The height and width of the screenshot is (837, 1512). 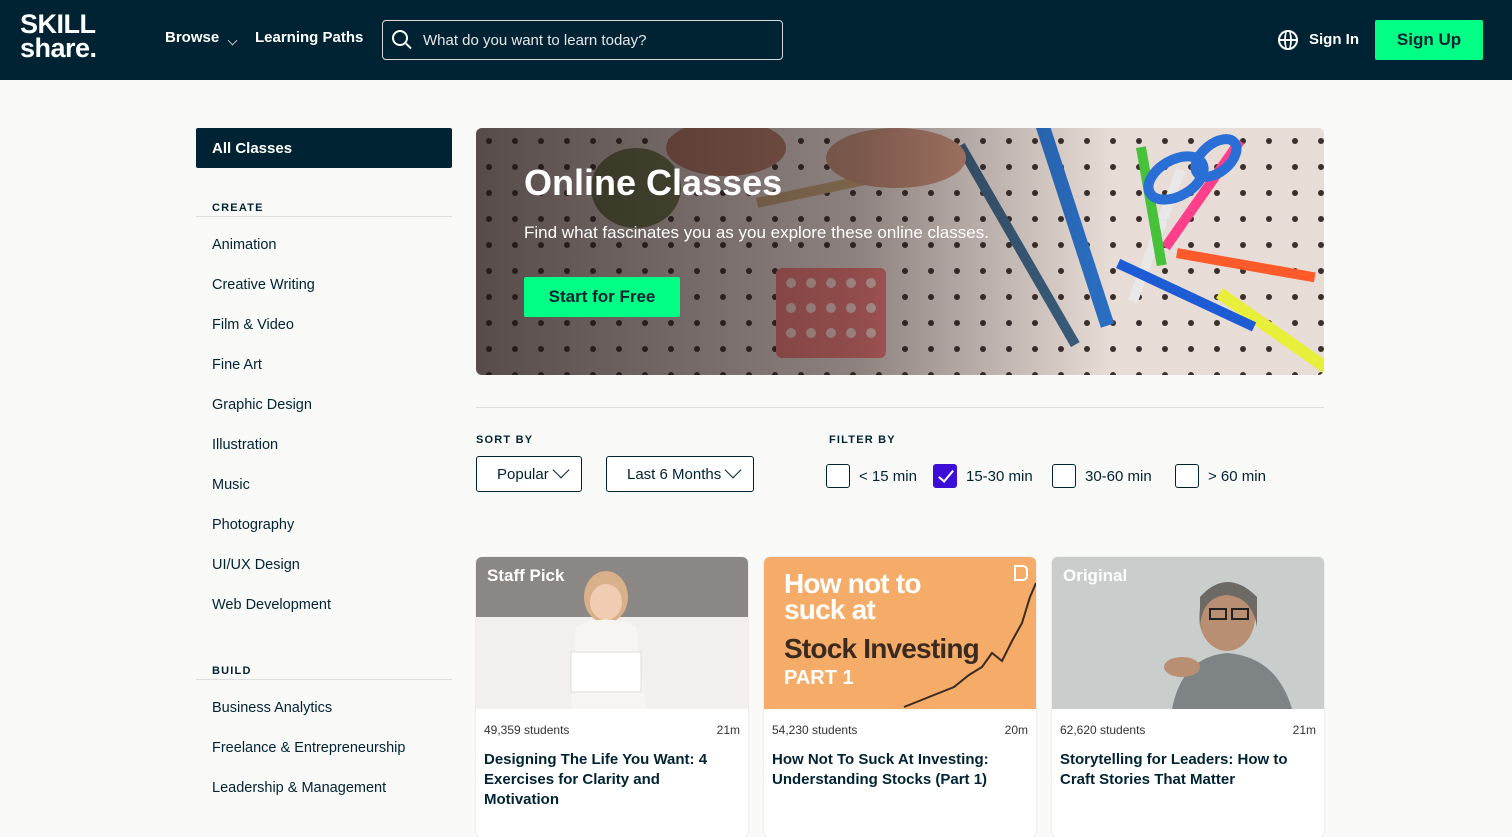 What do you see at coordinates (402, 40) in the screenshot?
I see `search-icon` at bounding box center [402, 40].